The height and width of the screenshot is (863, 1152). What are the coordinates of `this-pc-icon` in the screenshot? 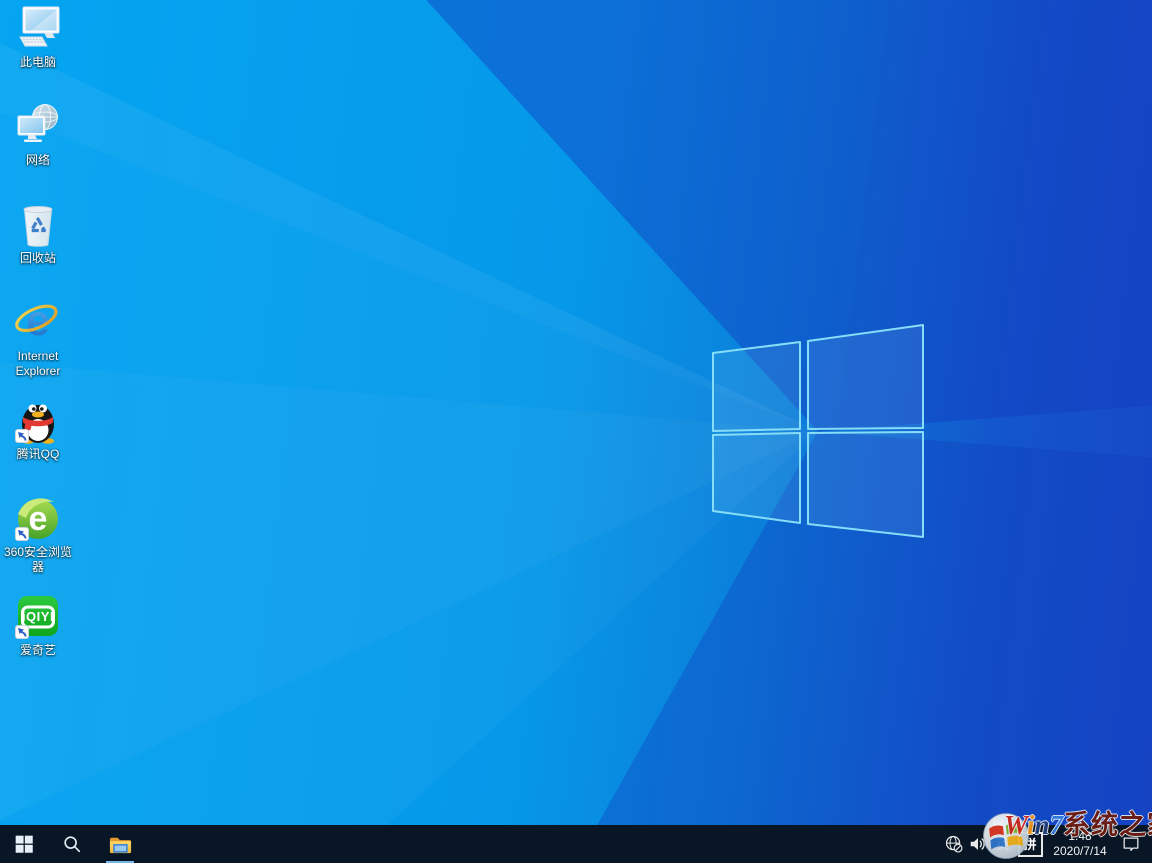 It's located at (39, 26).